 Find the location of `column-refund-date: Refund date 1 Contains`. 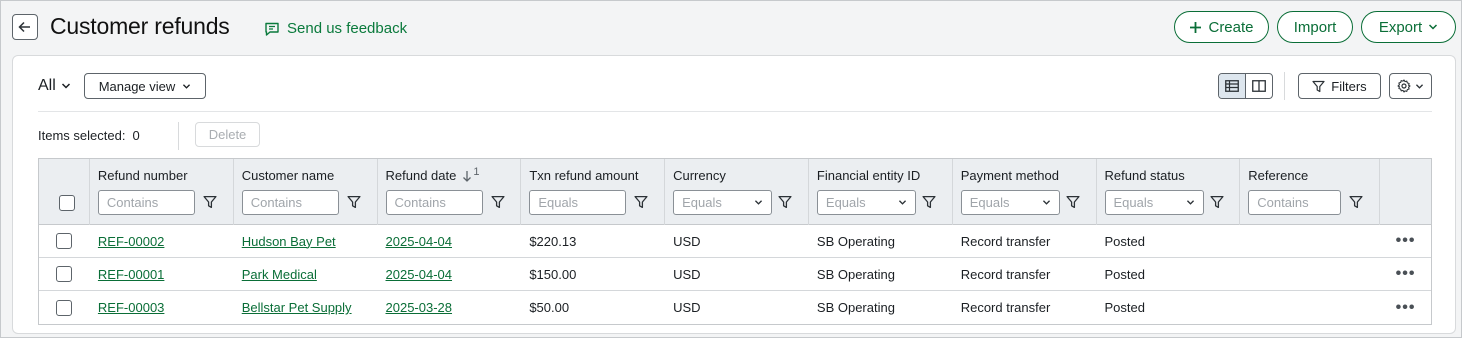

column-refund-date: Refund date 1 Contains is located at coordinates (450, 192).